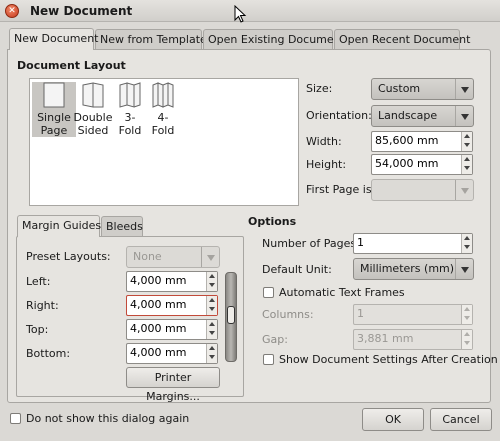  I want to click on layout-option-label: Page, so click(54, 130).